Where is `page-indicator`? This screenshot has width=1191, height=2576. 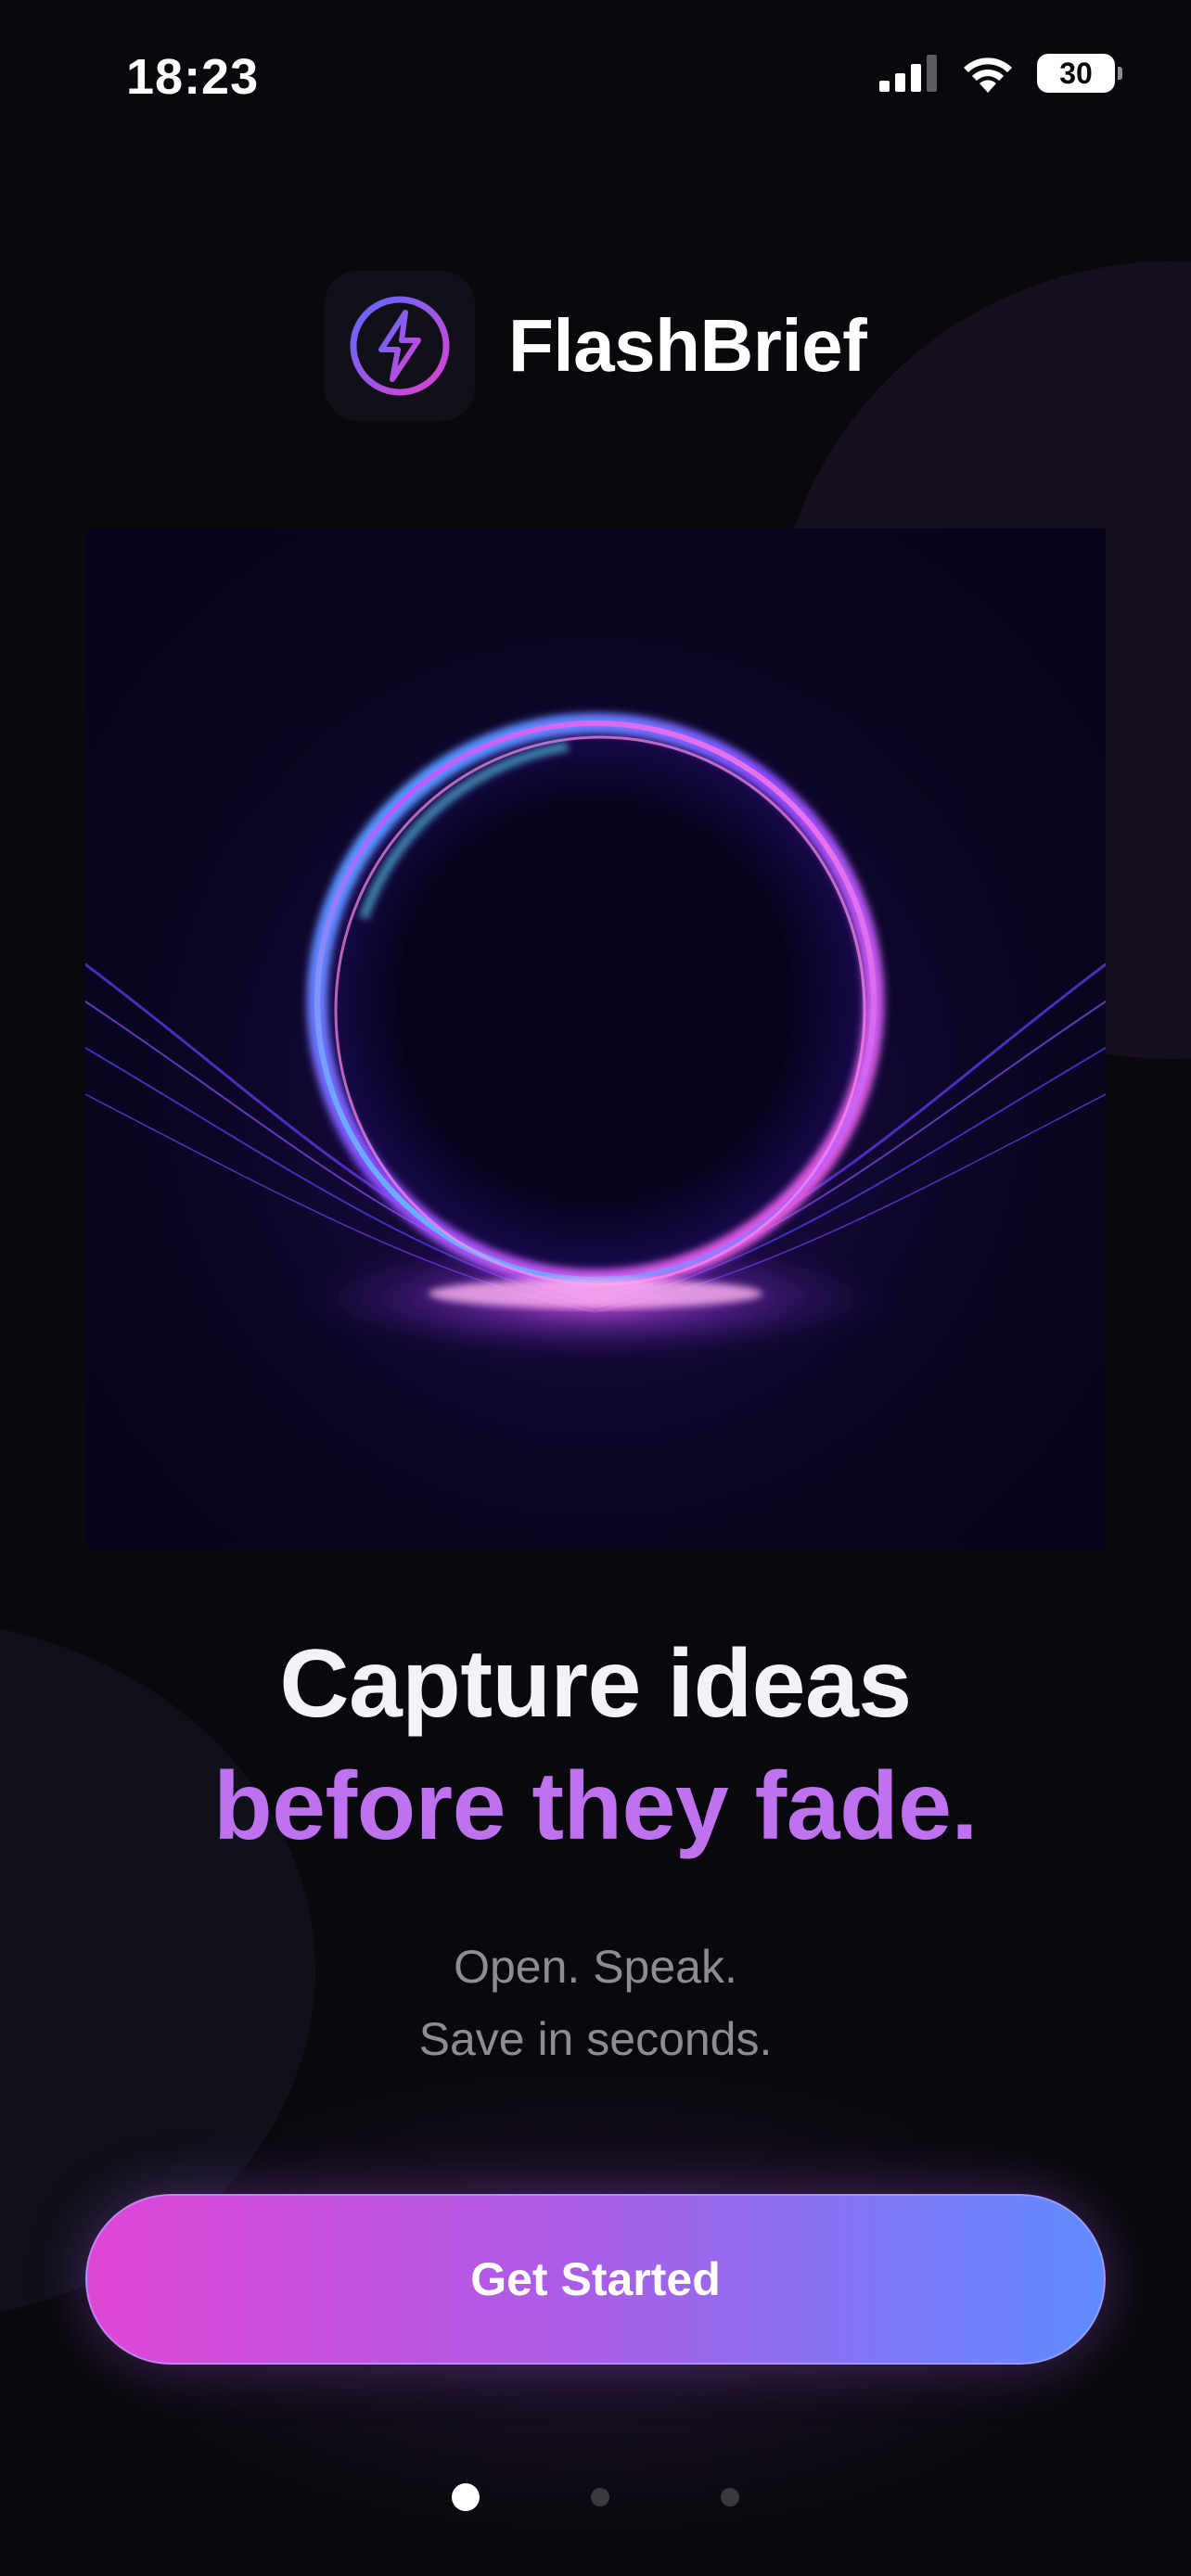
page-indicator is located at coordinates (595, 2497).